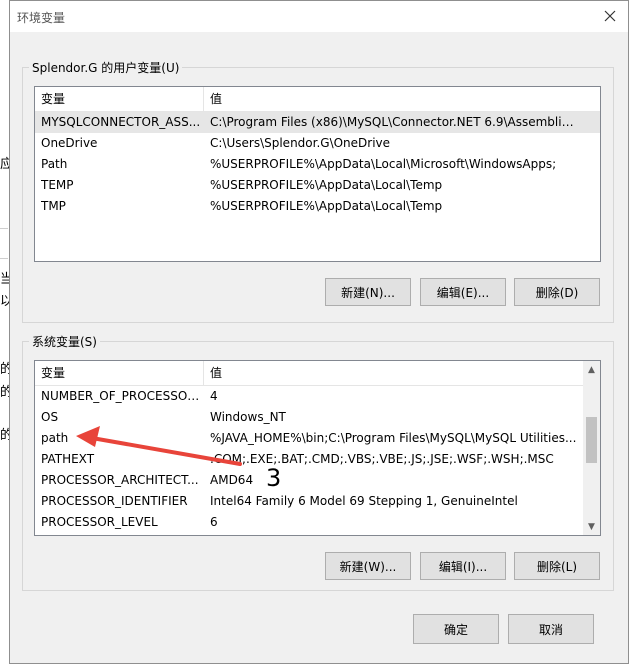  Describe the element at coordinates (317, 522) in the screenshot. I see `table-row: PROCESSOR_LEVEL 6` at that location.